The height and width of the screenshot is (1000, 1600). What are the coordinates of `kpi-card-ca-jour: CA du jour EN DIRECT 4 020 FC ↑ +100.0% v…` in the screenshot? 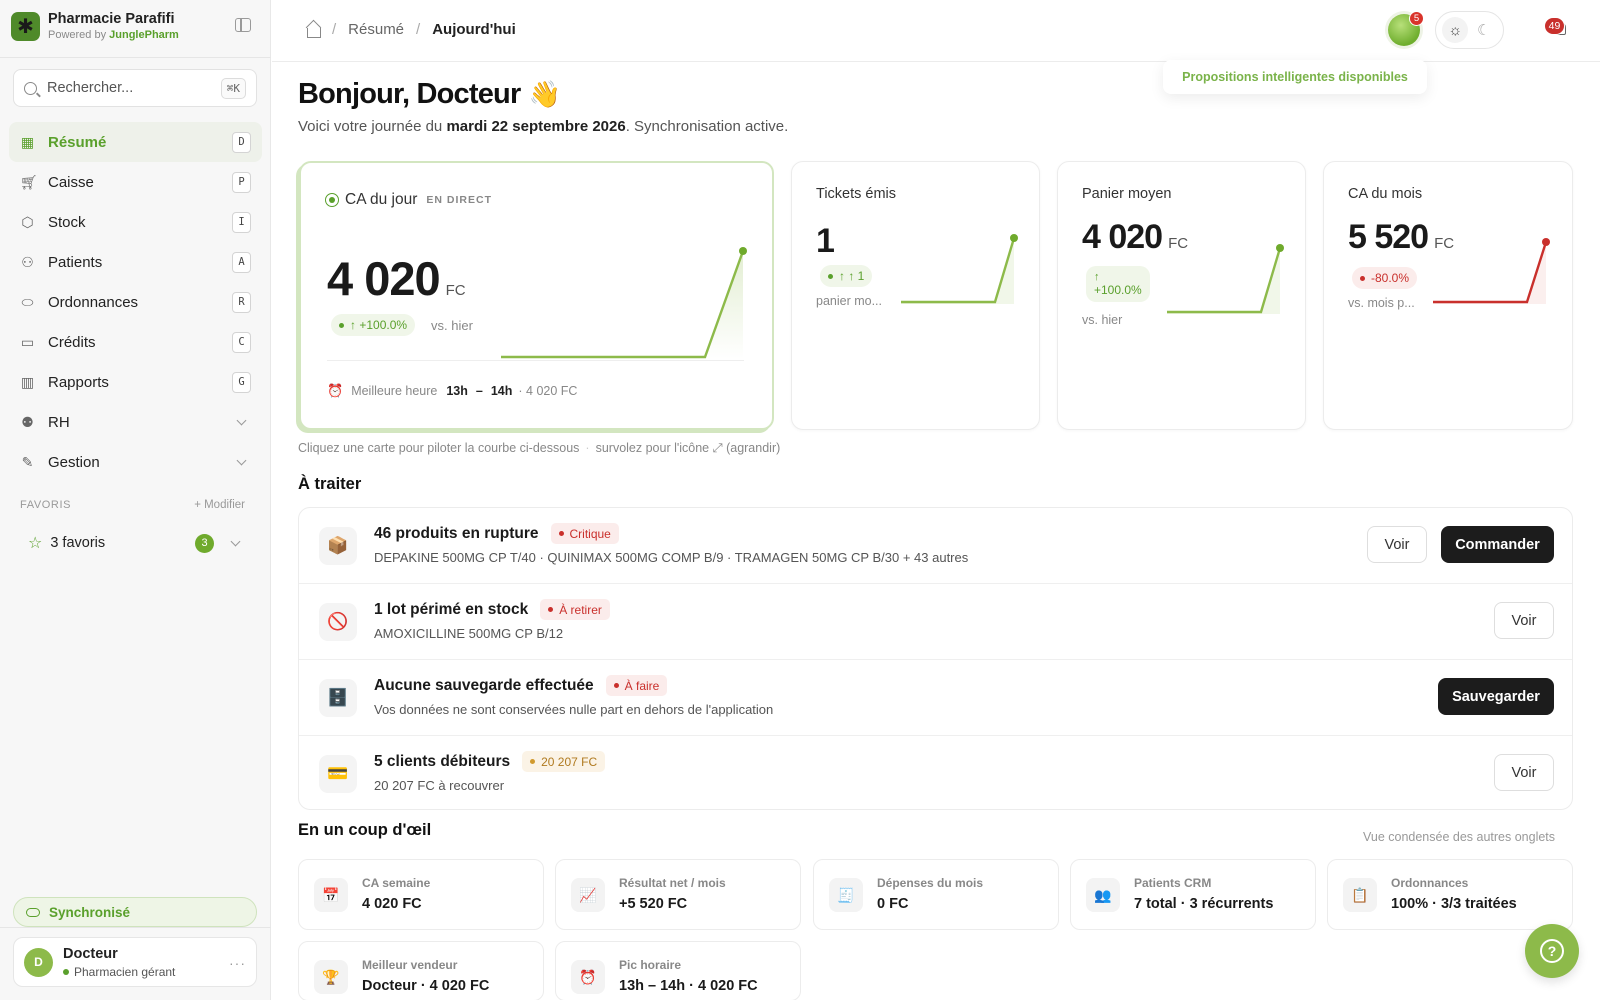 It's located at (536, 295).